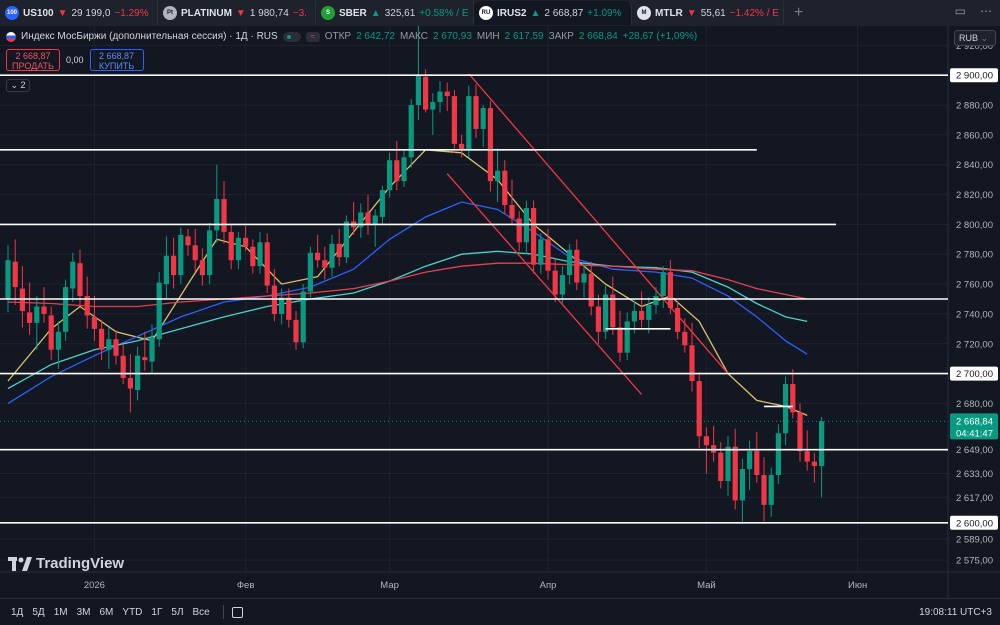  What do you see at coordinates (553, 13) in the screenshot?
I see `tab-irus2: RUIRUS2▲2 668,87+1.09%✕` at bounding box center [553, 13].